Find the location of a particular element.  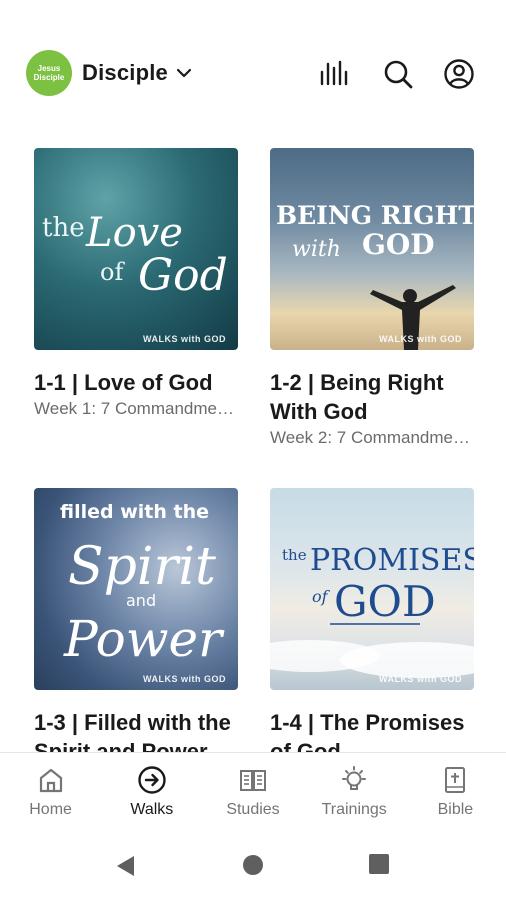

nav-home: Home is located at coordinates (50, 792).